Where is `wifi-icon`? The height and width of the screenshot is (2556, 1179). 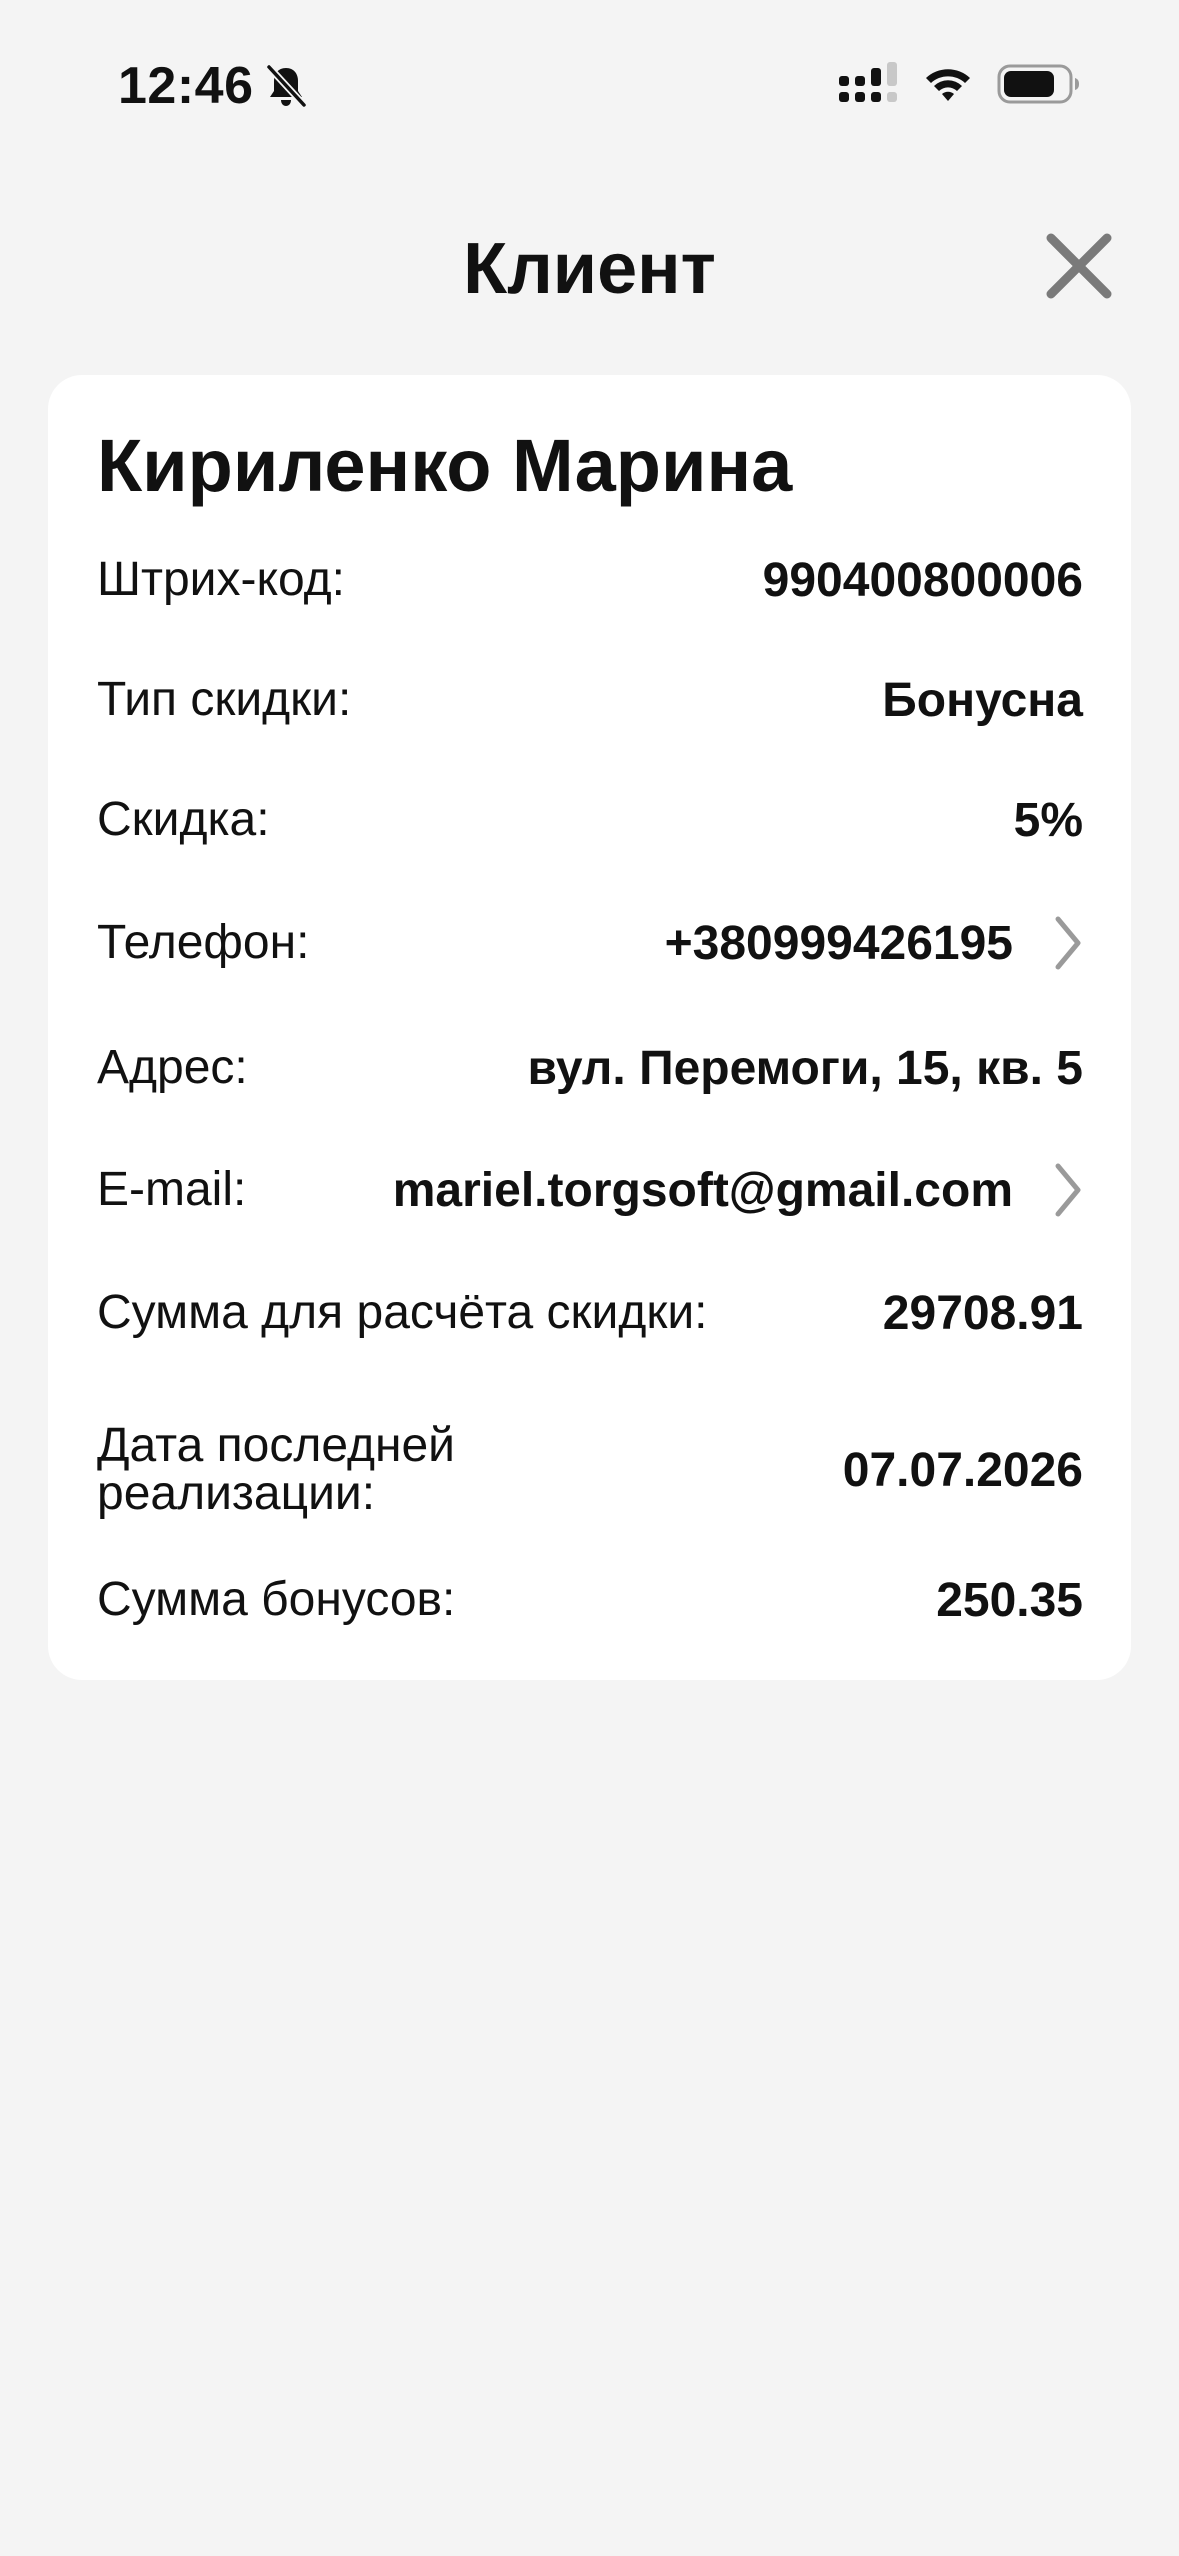 wifi-icon is located at coordinates (948, 85).